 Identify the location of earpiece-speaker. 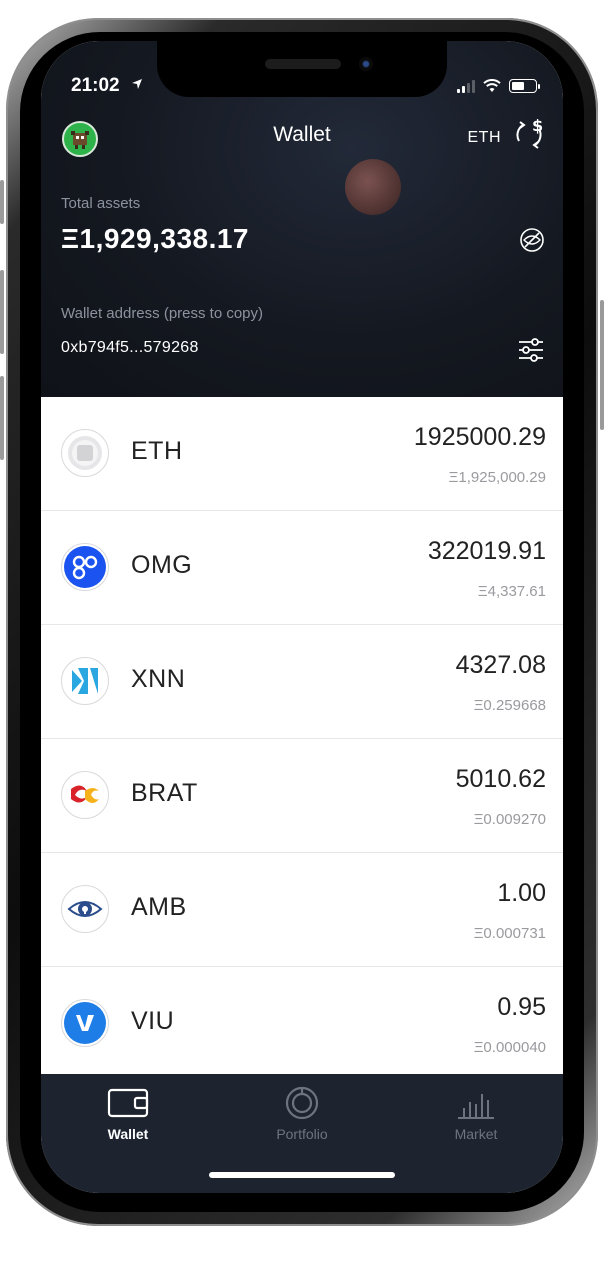
(303, 64).